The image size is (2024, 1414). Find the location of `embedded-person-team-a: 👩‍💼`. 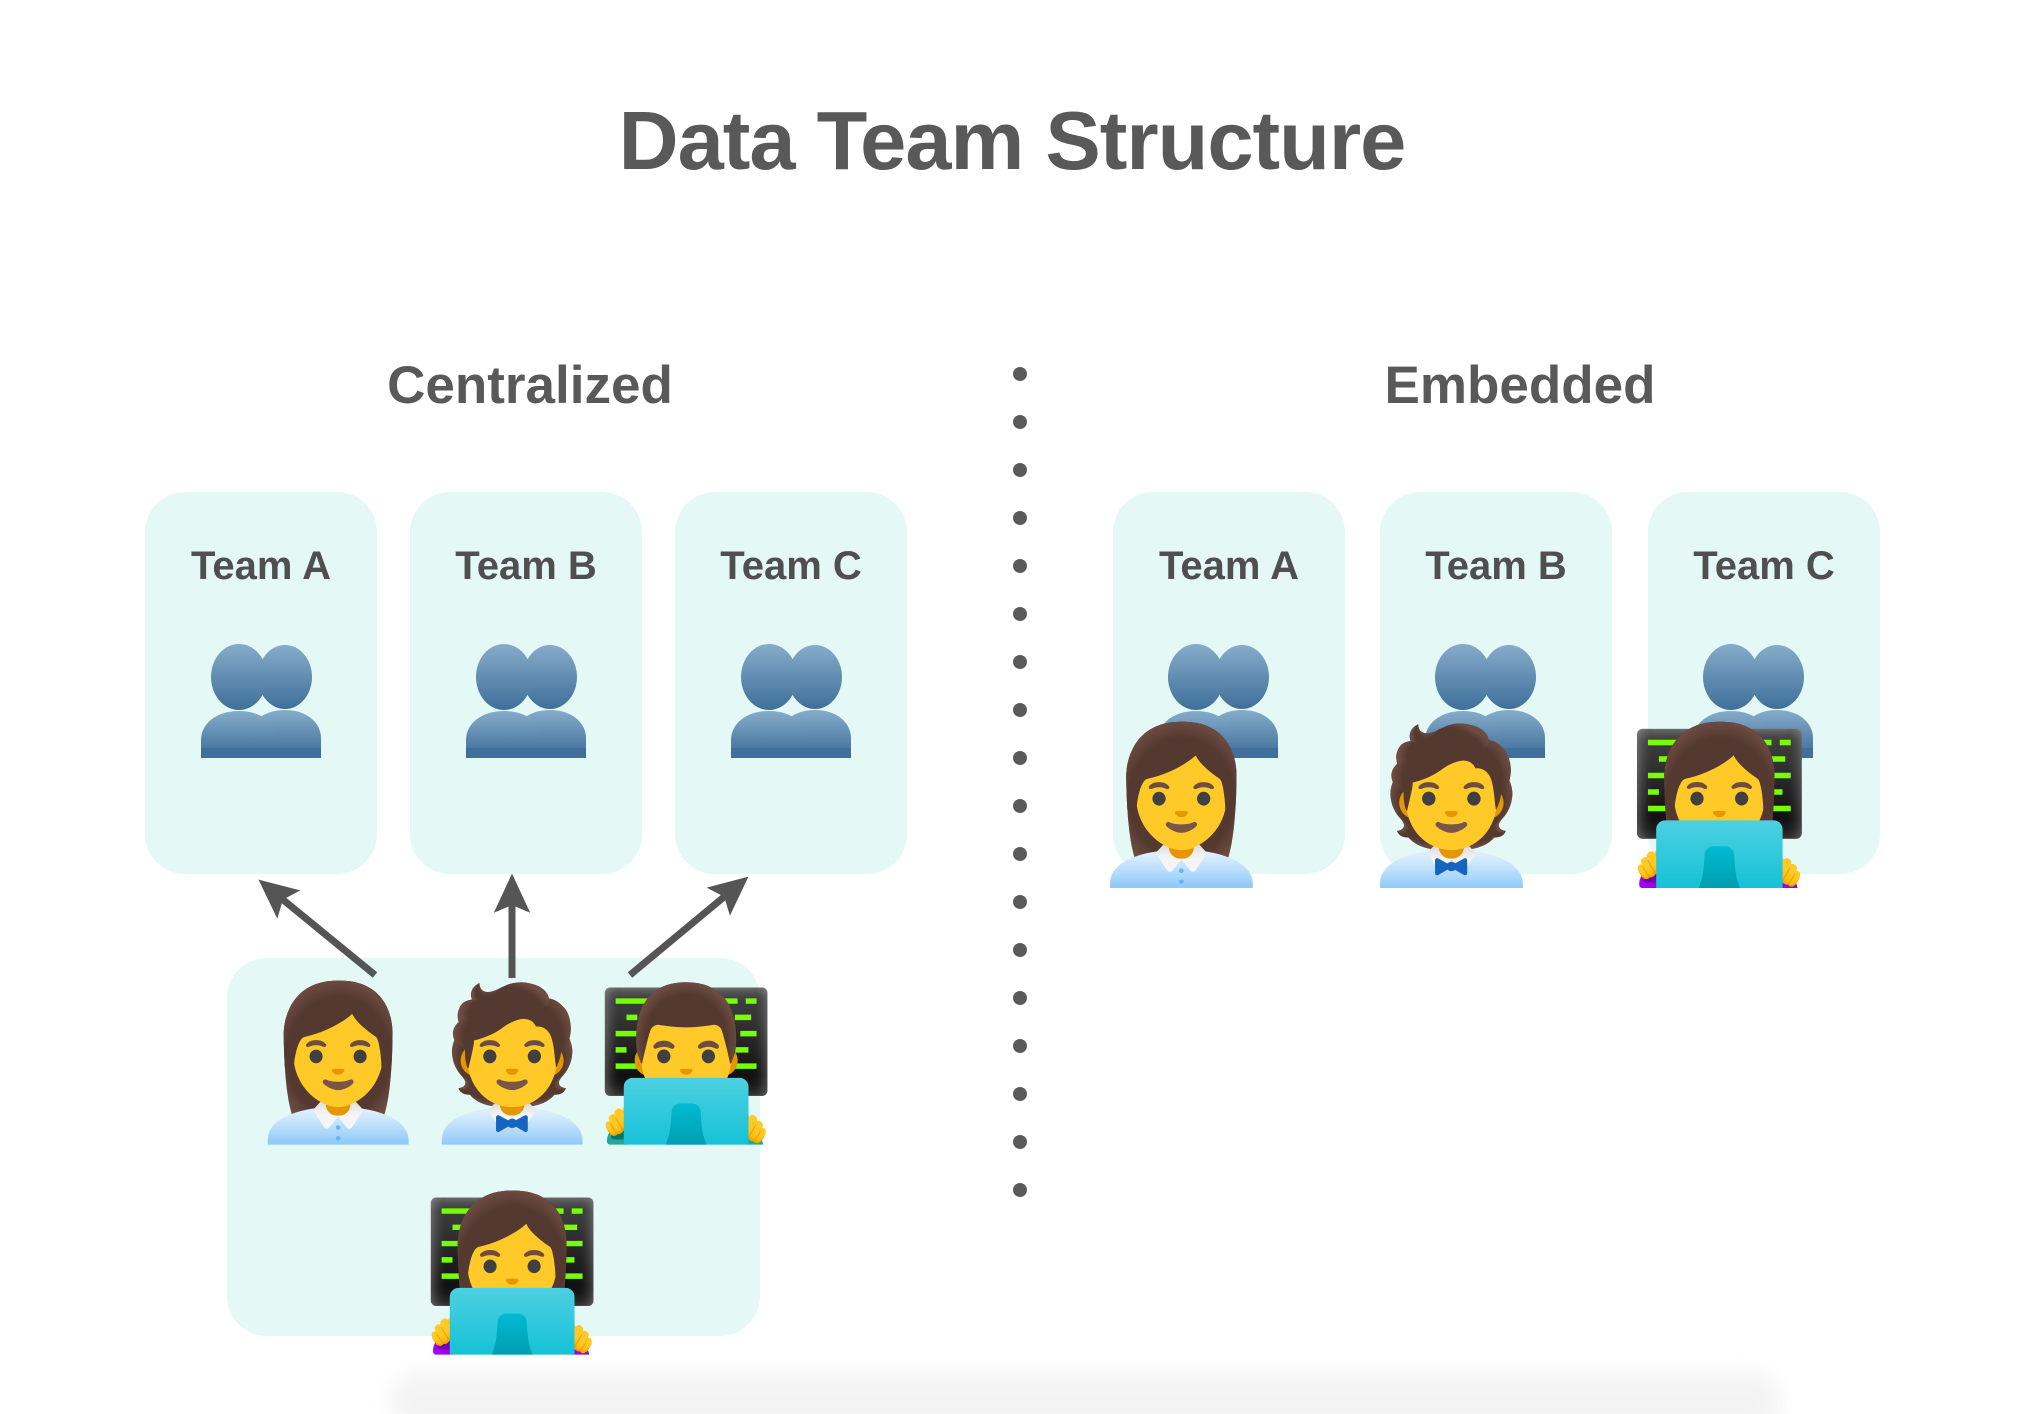

embedded-person-team-a: 👩‍💼 is located at coordinates (1181, 805).